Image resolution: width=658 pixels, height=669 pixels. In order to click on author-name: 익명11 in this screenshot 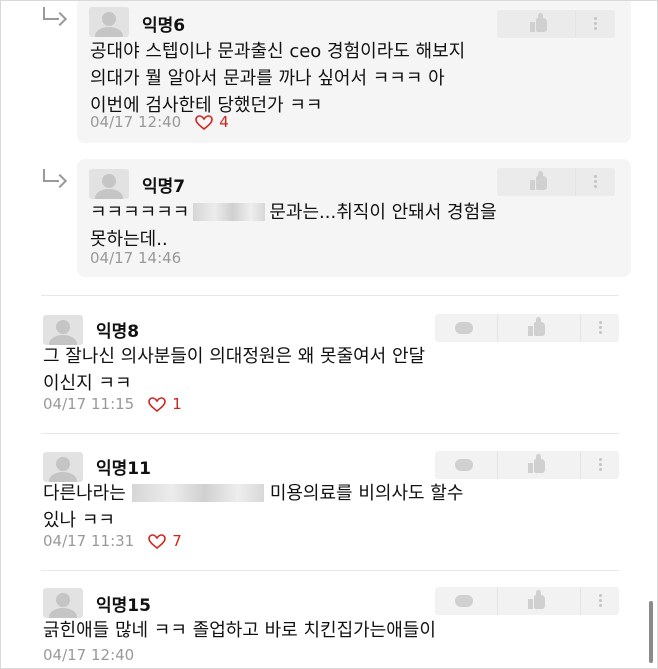, I will do `click(123, 469)`.